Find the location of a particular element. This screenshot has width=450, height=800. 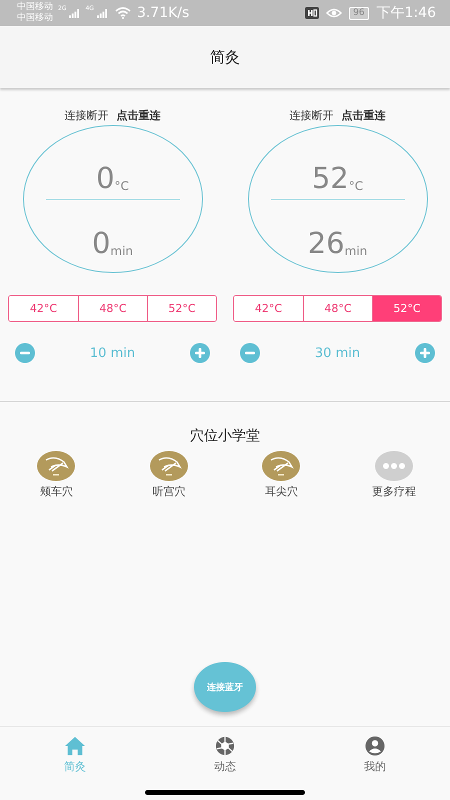

eye-icon is located at coordinates (334, 13).